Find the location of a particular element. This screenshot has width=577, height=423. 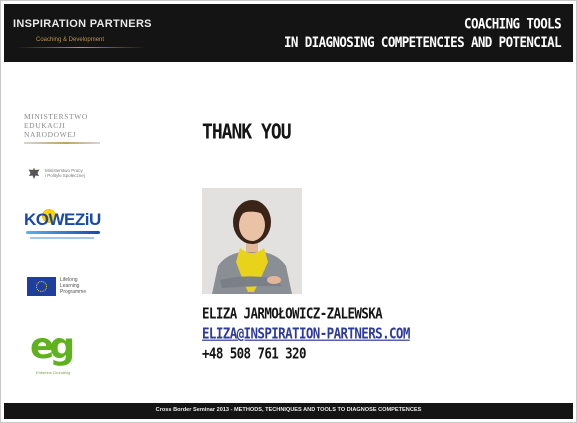

koweziu-wordmark: KOWEZiU is located at coordinates (62, 219).